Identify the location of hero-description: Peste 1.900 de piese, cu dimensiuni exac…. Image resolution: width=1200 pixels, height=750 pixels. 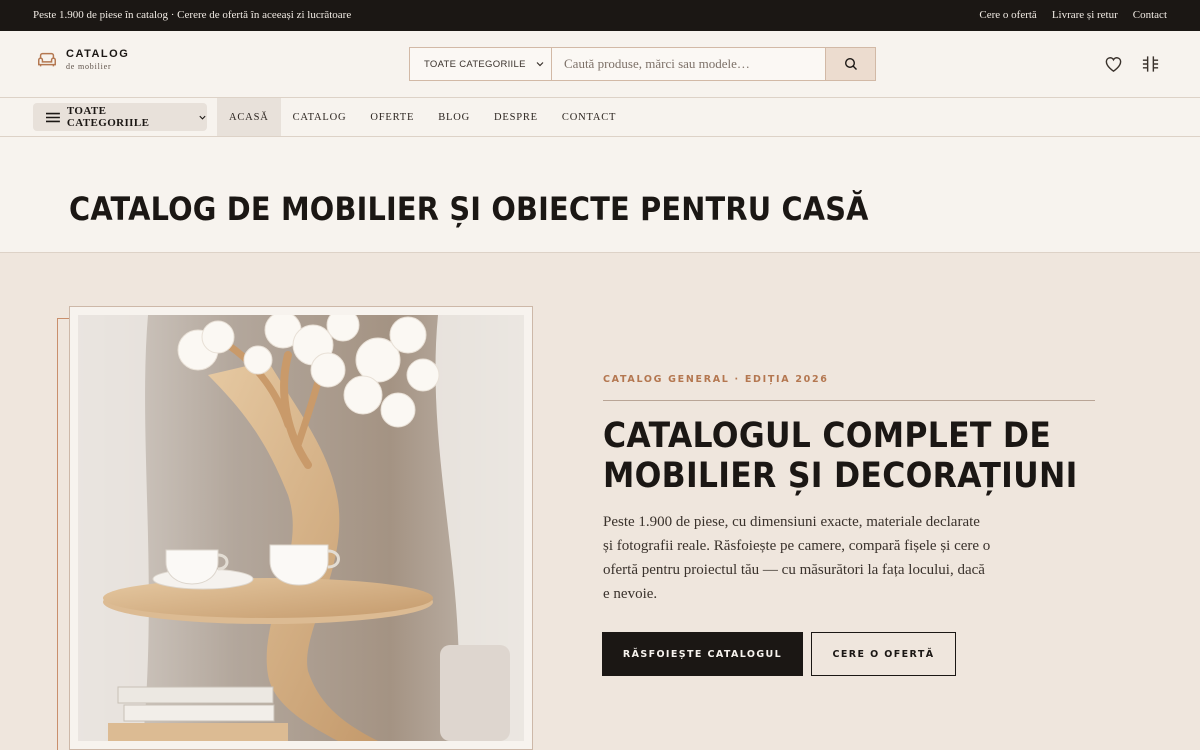
(797, 558).